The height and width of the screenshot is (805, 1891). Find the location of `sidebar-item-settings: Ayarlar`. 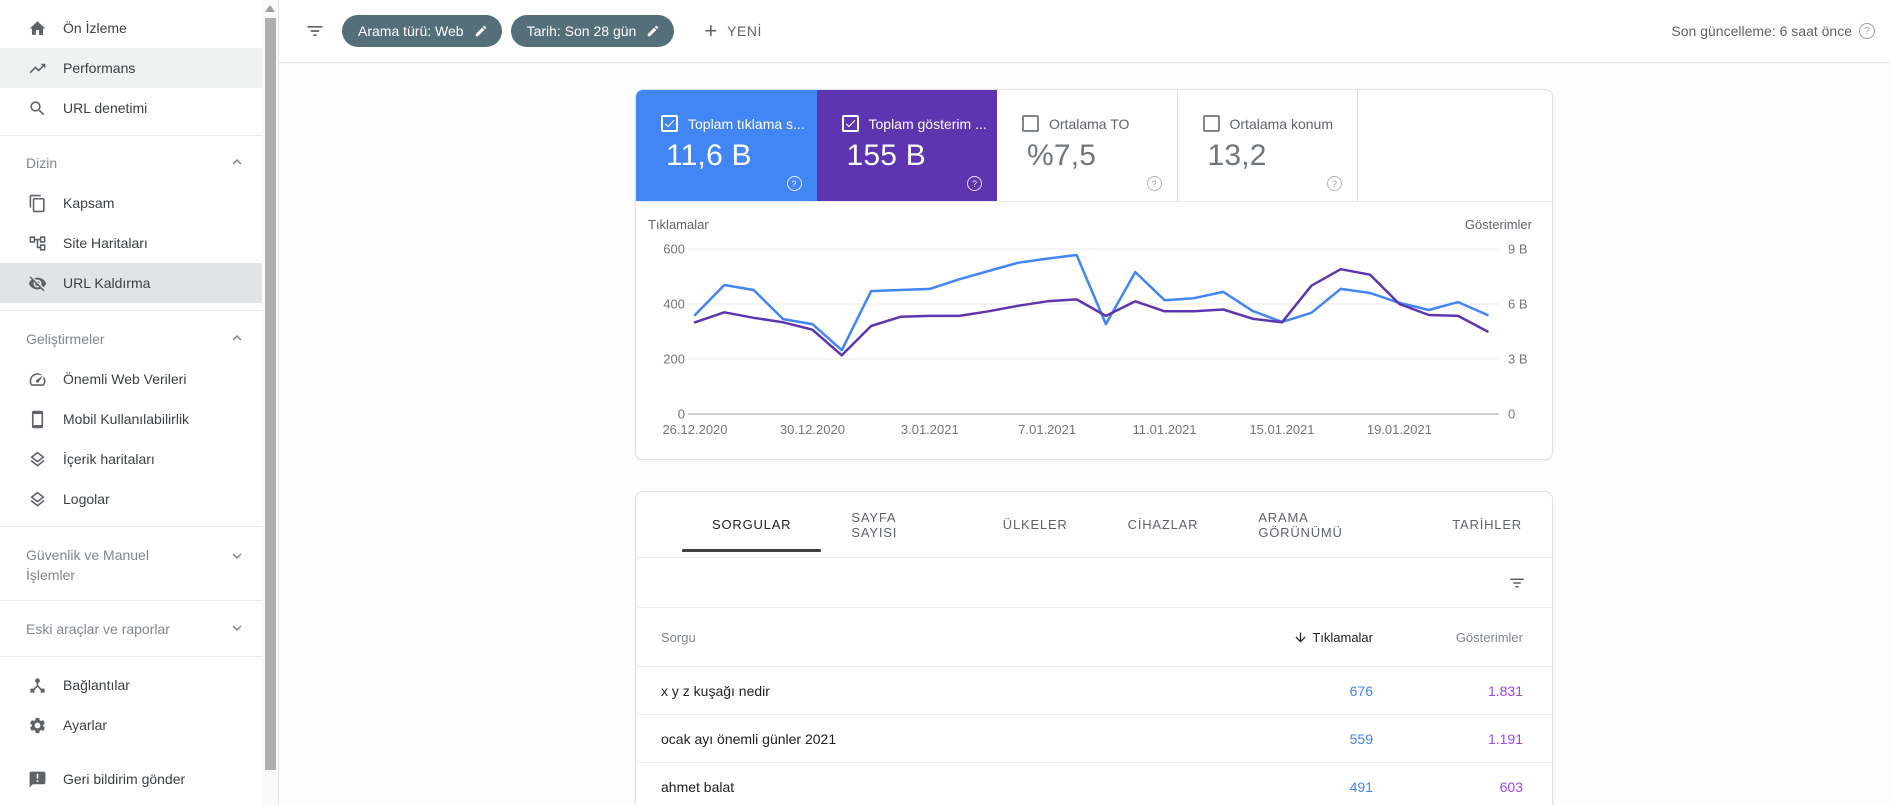

sidebar-item-settings: Ayarlar is located at coordinates (131, 725).